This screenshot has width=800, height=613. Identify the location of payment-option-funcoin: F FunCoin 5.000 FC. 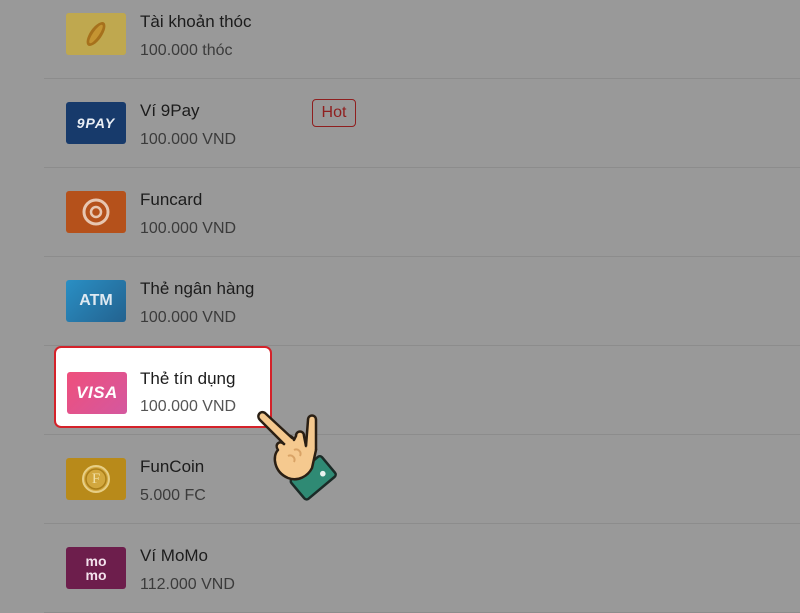
(422, 479).